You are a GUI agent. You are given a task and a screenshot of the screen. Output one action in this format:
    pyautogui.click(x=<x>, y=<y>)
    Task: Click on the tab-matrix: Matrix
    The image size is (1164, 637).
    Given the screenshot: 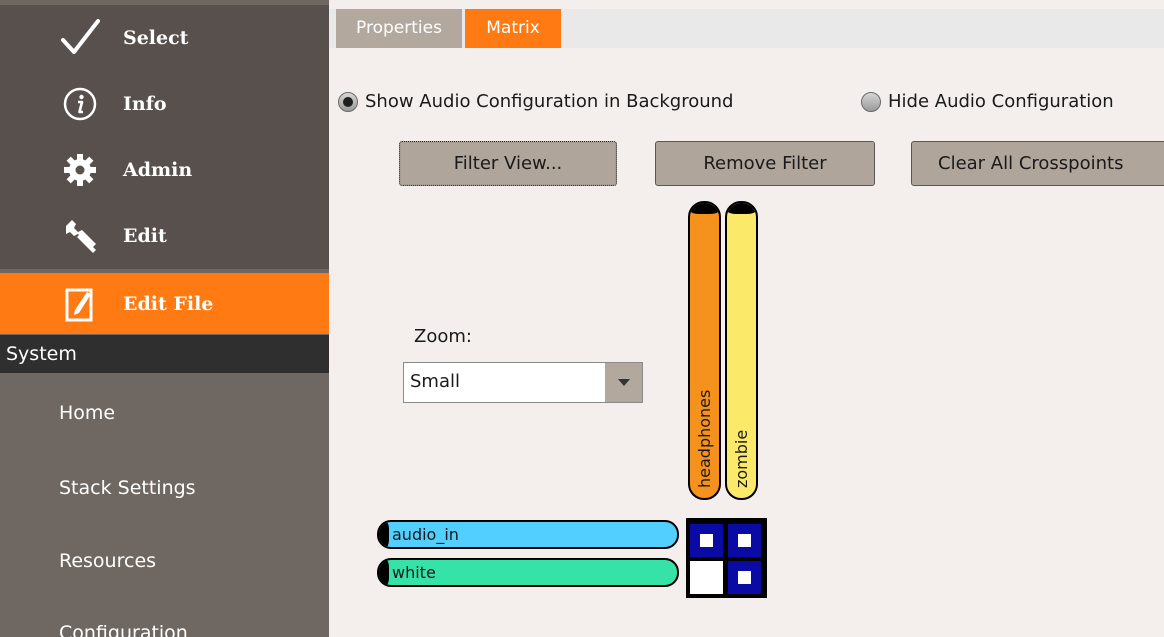 What is the action you would take?
    pyautogui.click(x=513, y=28)
    